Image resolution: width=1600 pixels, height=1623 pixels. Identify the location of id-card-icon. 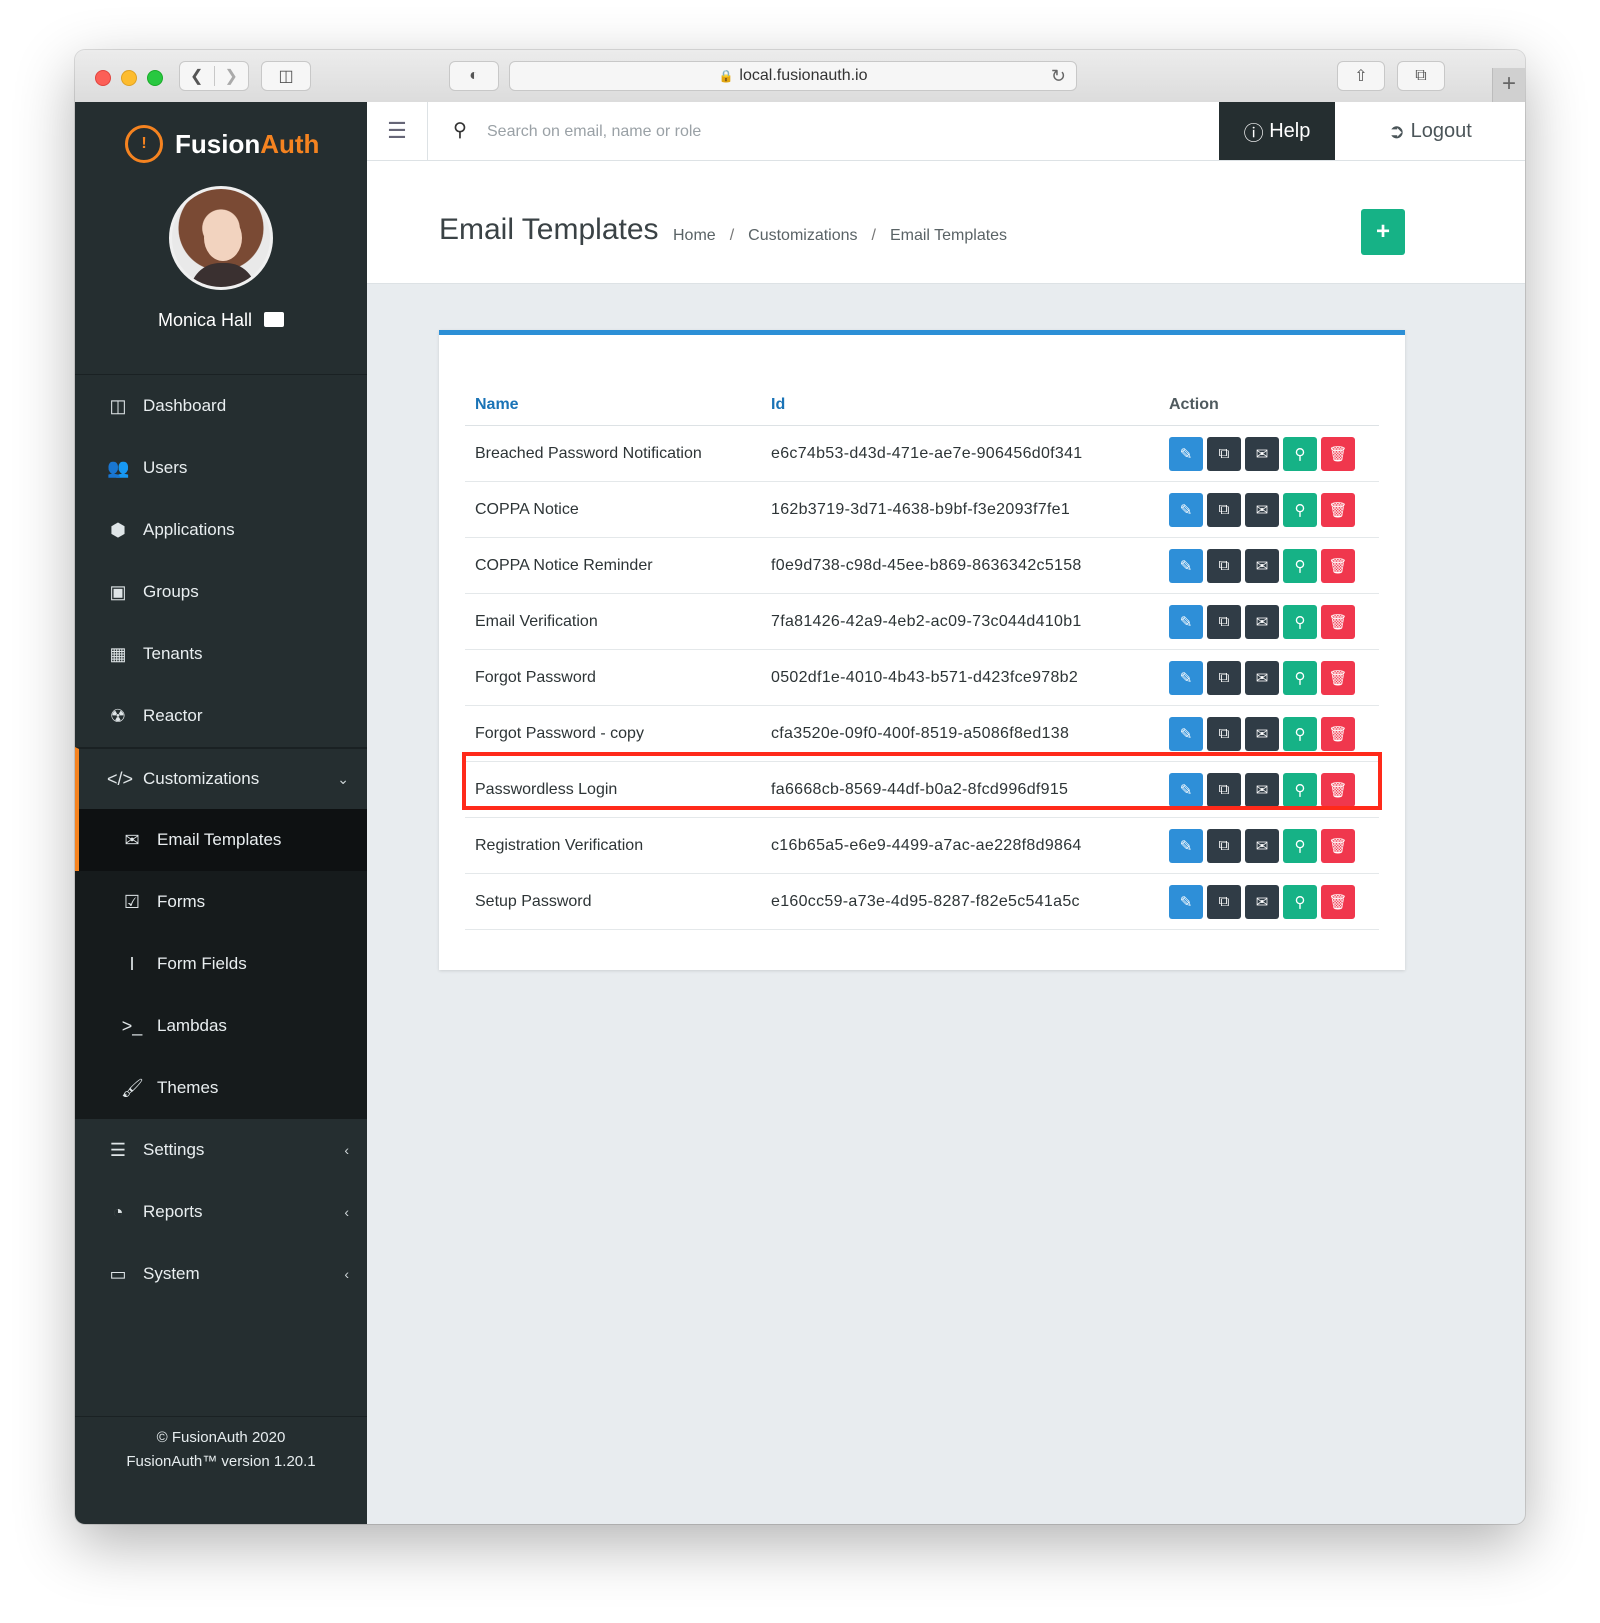
(274, 319).